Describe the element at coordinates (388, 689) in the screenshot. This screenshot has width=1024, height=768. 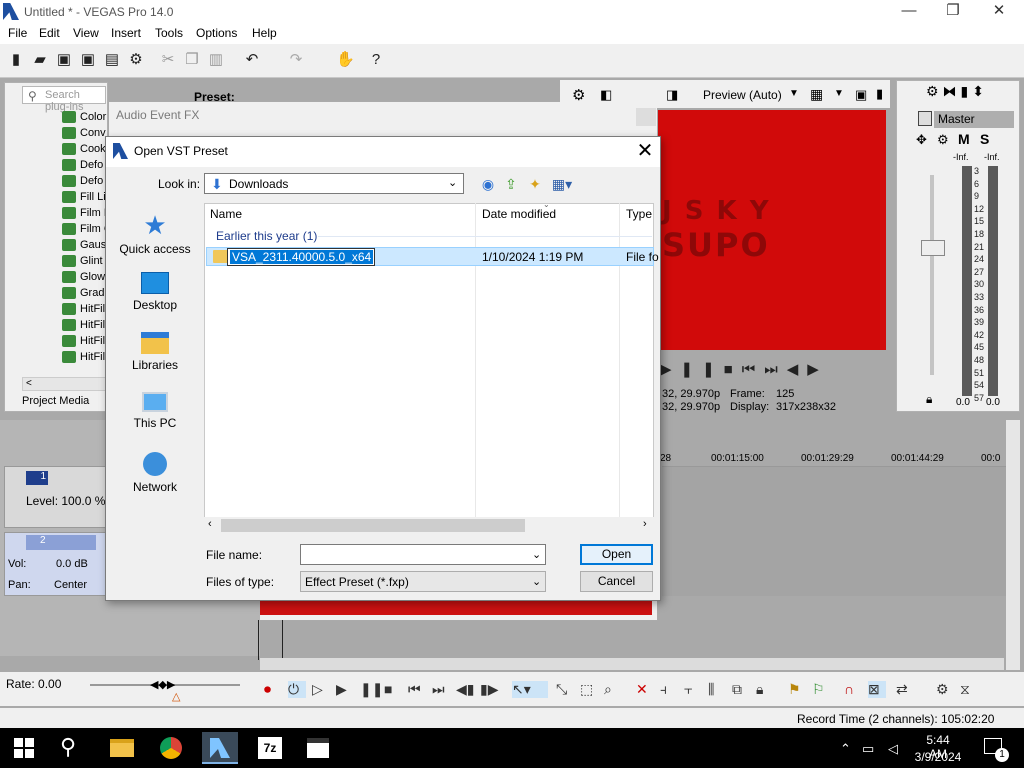
I see `stop-icon: ■` at that location.